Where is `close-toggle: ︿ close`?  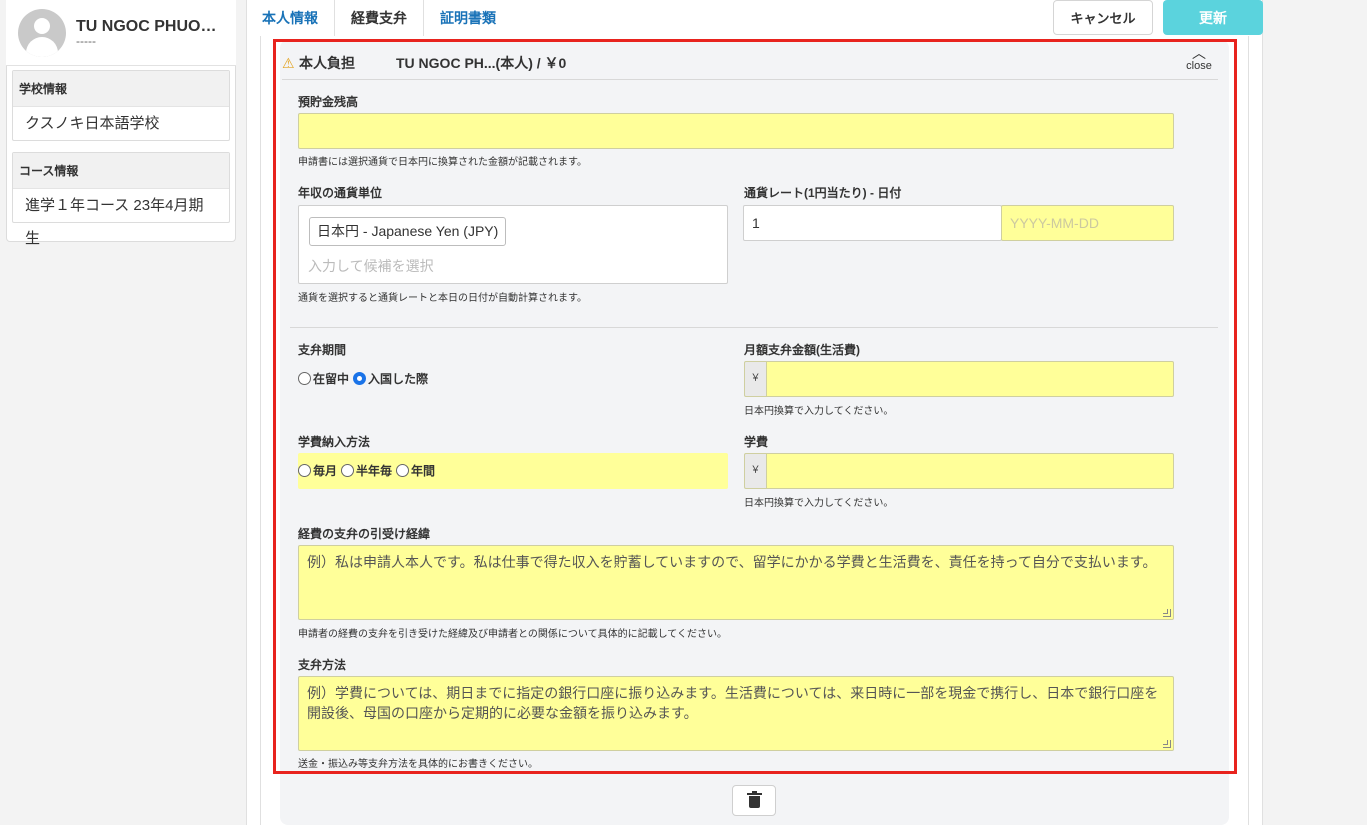 close-toggle: ︿ close is located at coordinates (1199, 59).